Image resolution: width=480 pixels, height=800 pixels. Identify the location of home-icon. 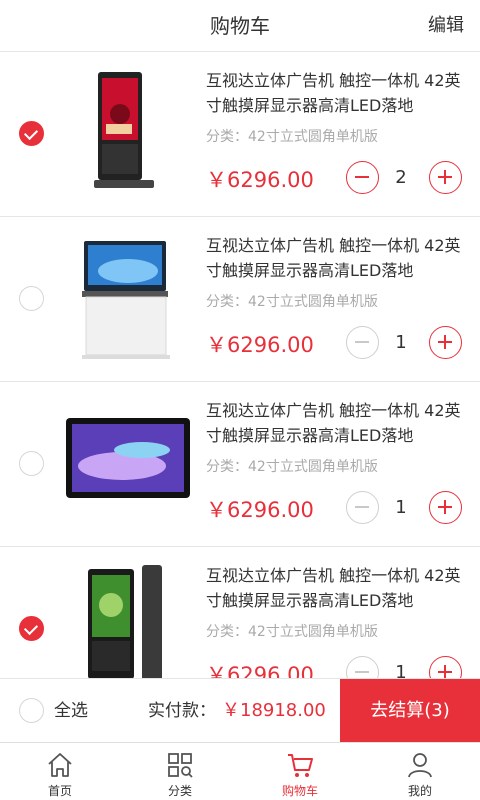
(60, 765).